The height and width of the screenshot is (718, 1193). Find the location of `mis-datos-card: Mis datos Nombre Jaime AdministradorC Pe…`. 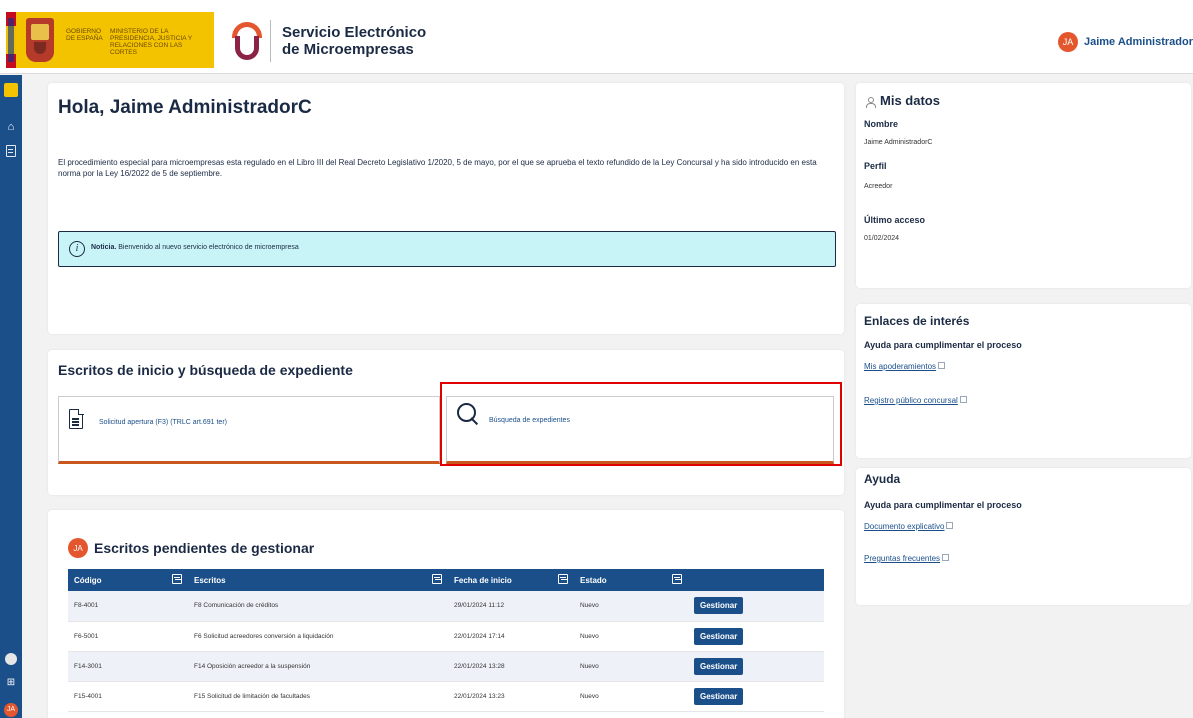

mis-datos-card: Mis datos Nombre Jaime AdministradorC Pe… is located at coordinates (1023, 185).